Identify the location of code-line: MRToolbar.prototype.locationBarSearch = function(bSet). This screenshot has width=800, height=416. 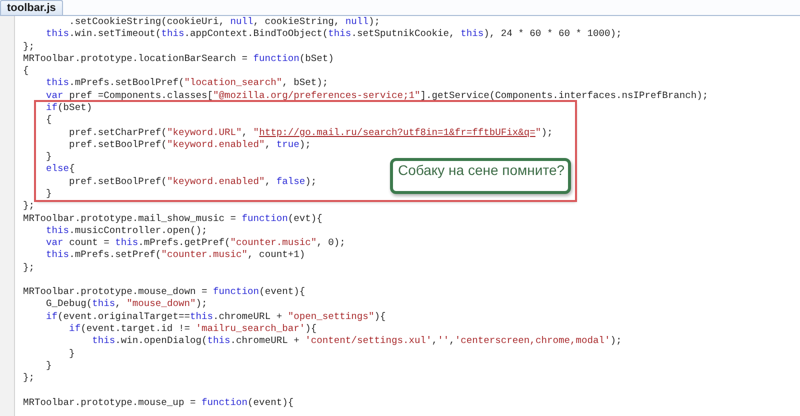
(178, 59).